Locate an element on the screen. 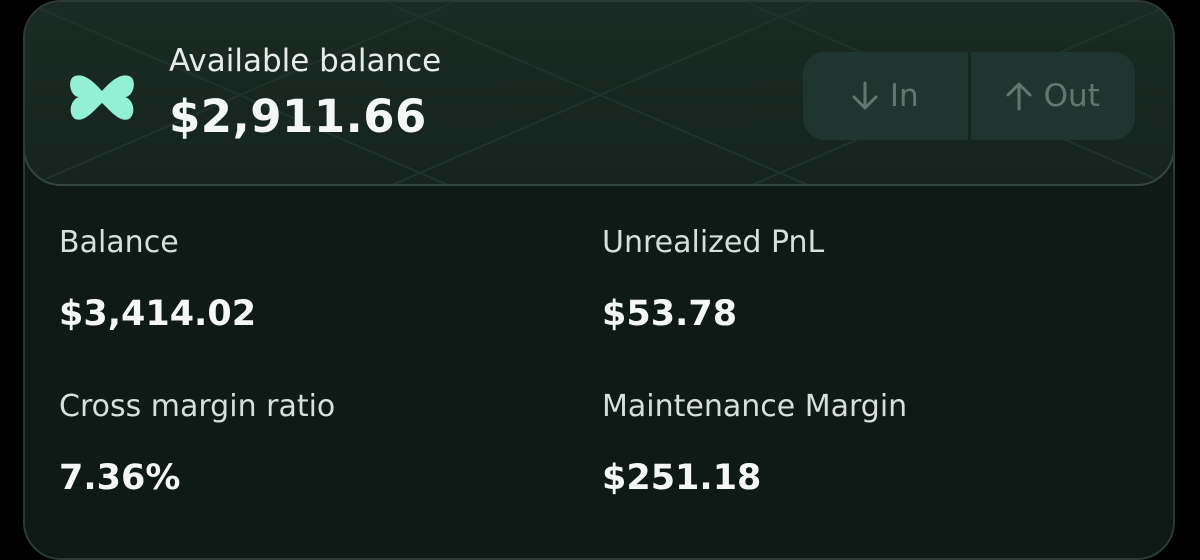 Image resolution: width=1200 pixels, height=560 pixels. balance-label: Balance is located at coordinates (119, 242).